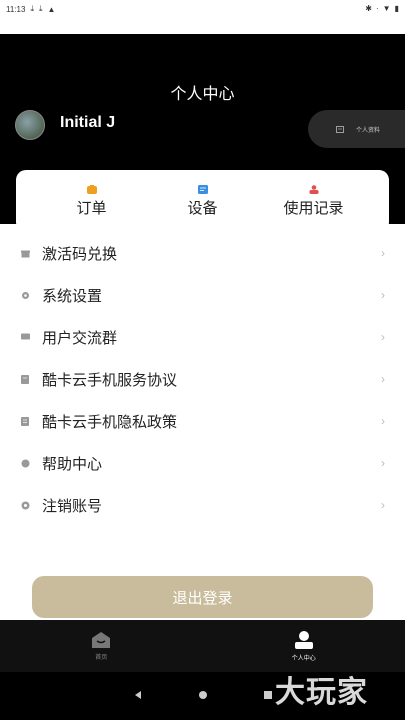  Describe the element at coordinates (396, 8) in the screenshot. I see `battery-icon: ▮` at that location.